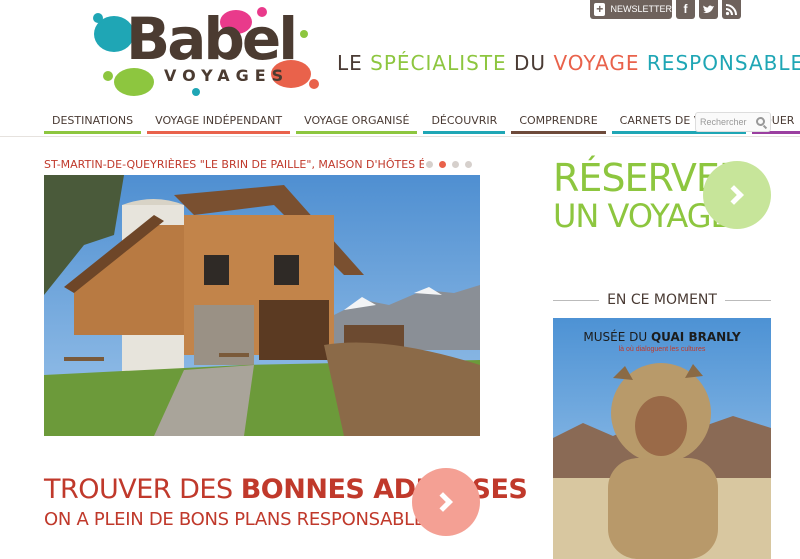 The width and height of the screenshot is (800, 559). What do you see at coordinates (568, 63) in the screenshot?
I see `site-tagline: LE SPÉCIALISTE DU VOYAGE RESPONSABLE` at bounding box center [568, 63].